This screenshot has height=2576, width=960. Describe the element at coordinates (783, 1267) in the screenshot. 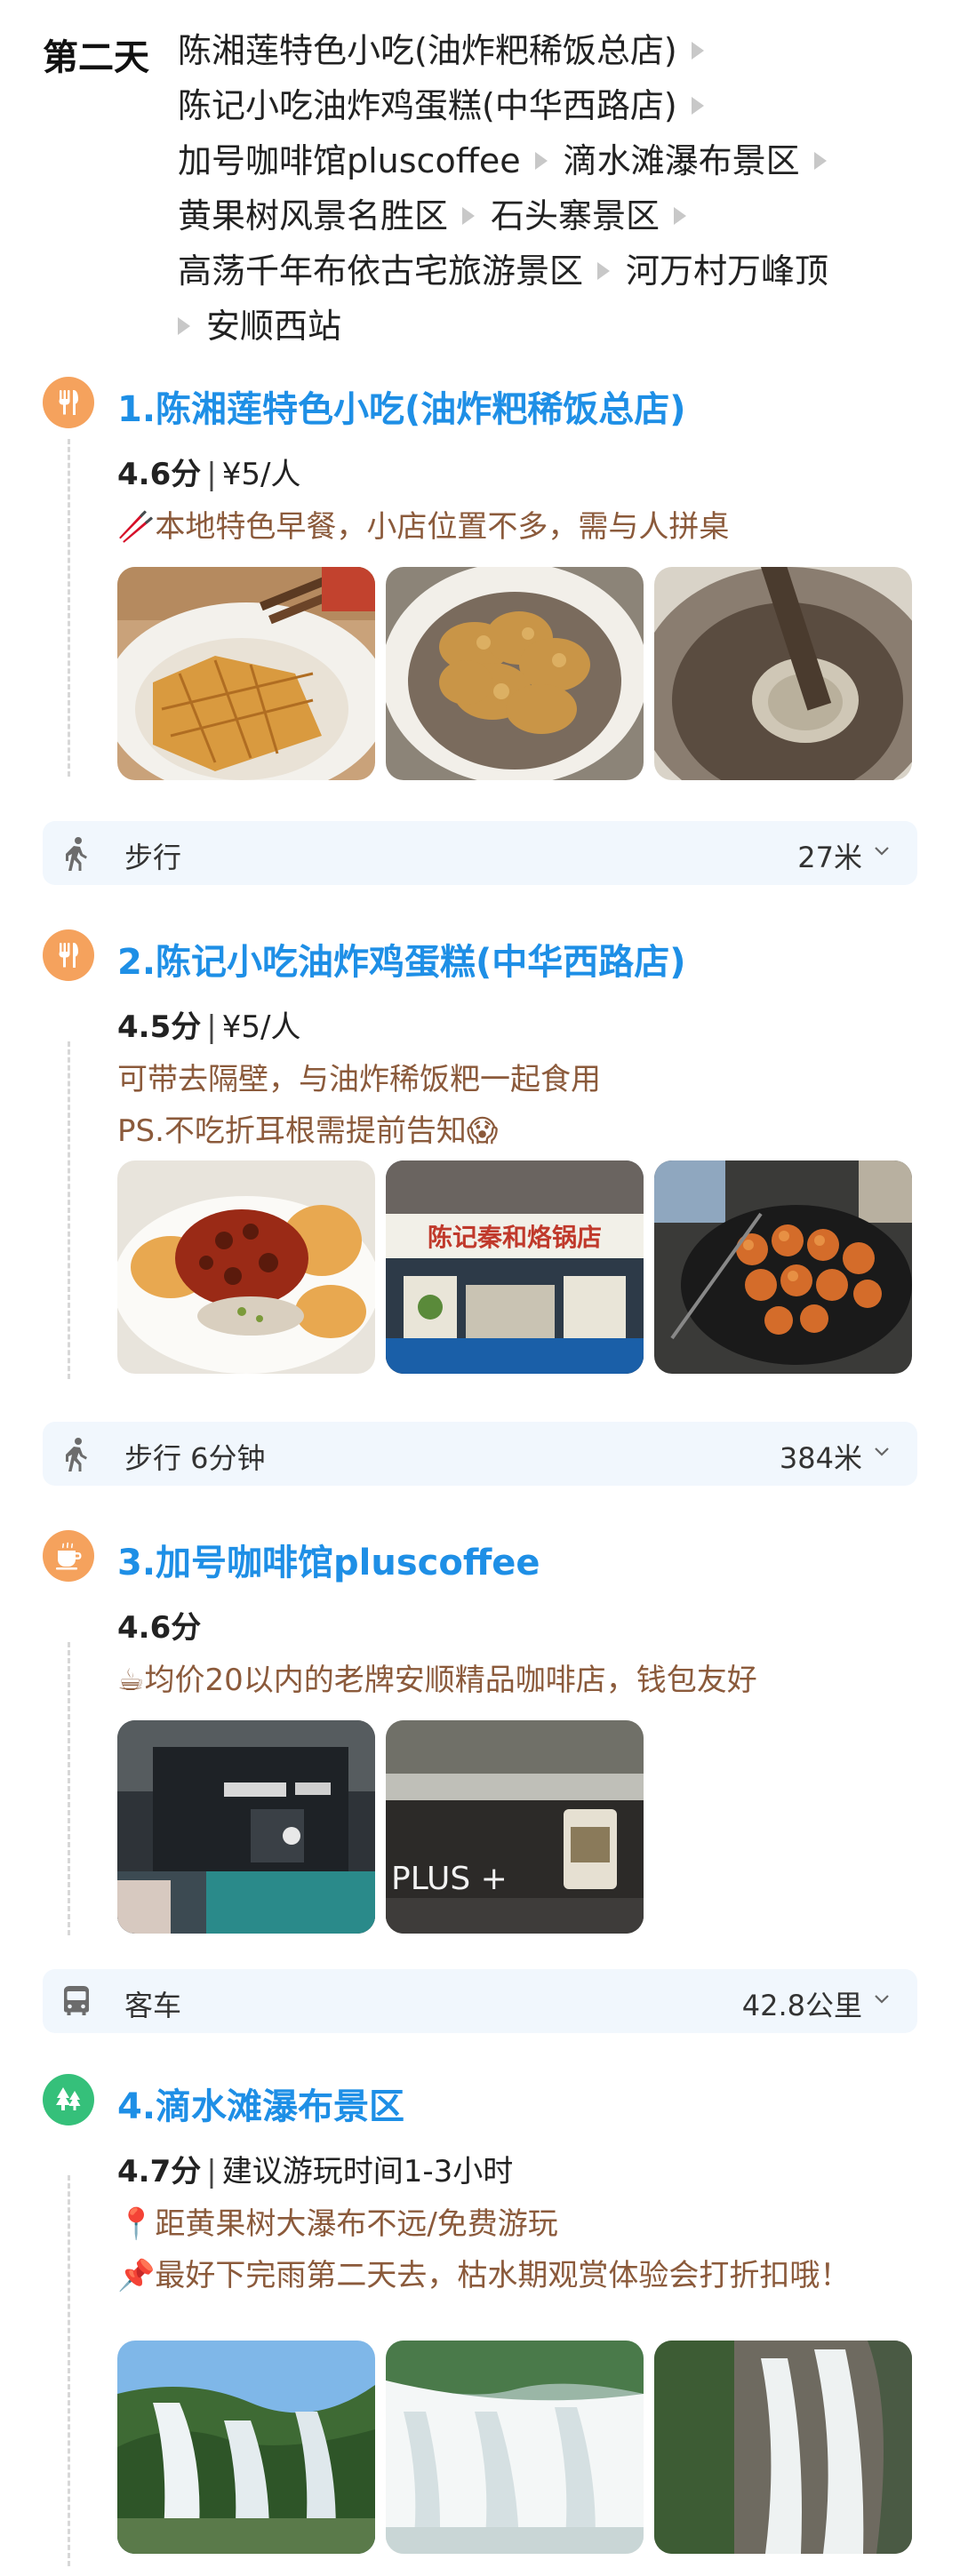

I see `frying-griddle-photo` at that location.